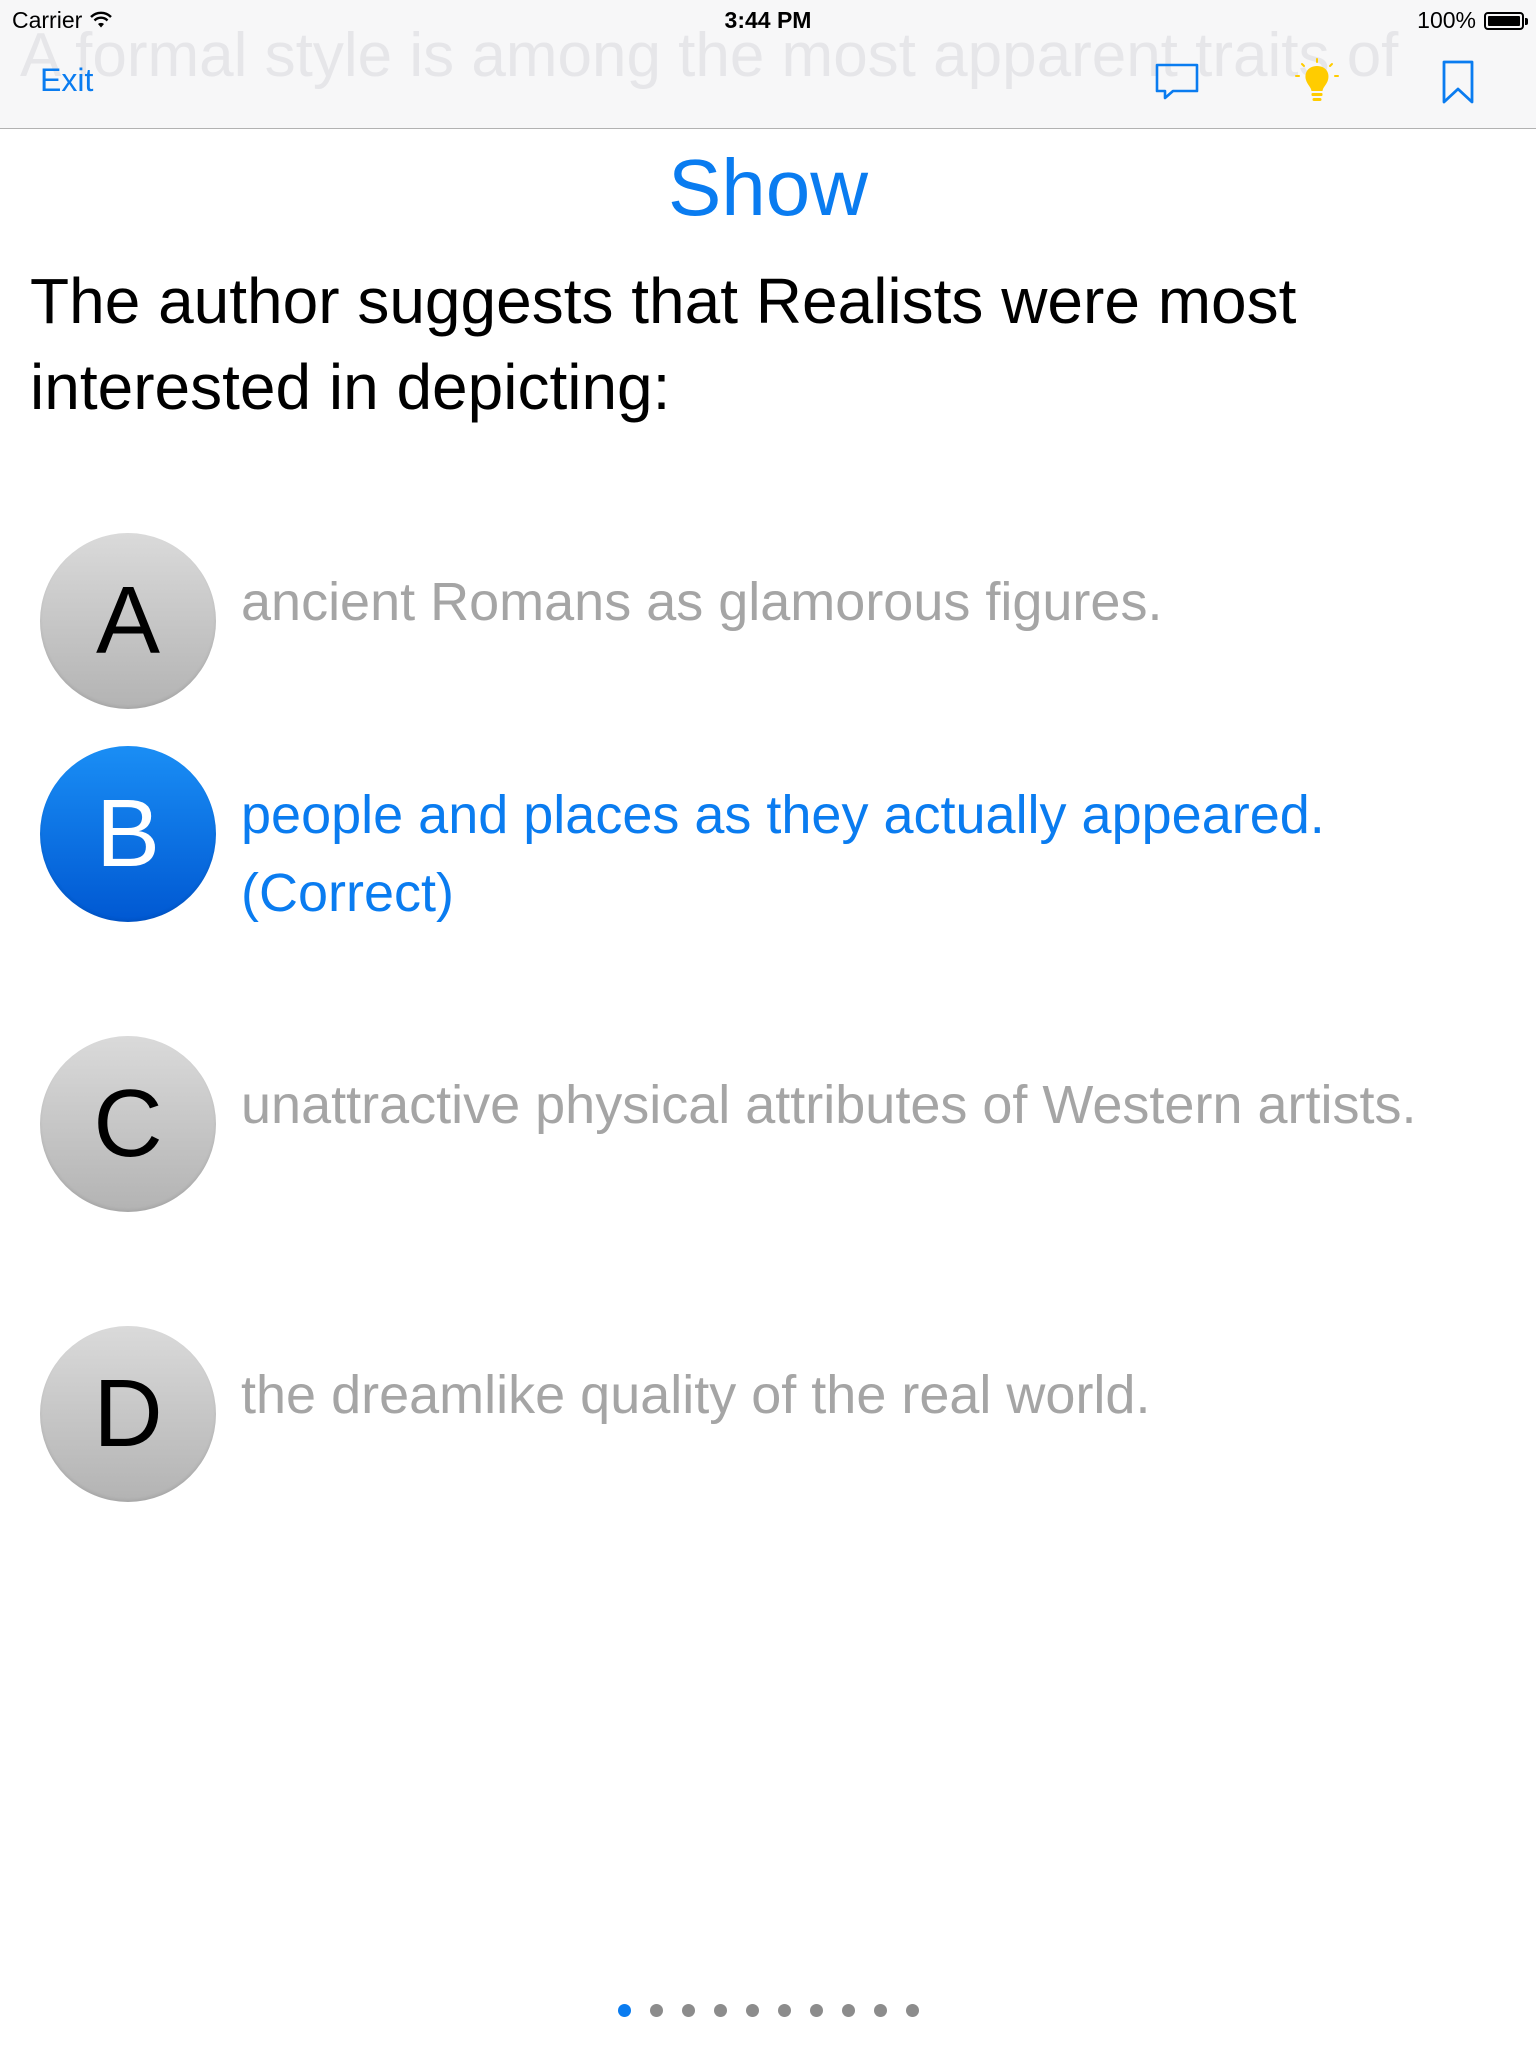 The height and width of the screenshot is (2048, 1536). What do you see at coordinates (128, 1414) in the screenshot?
I see `option-letter-badge: D` at bounding box center [128, 1414].